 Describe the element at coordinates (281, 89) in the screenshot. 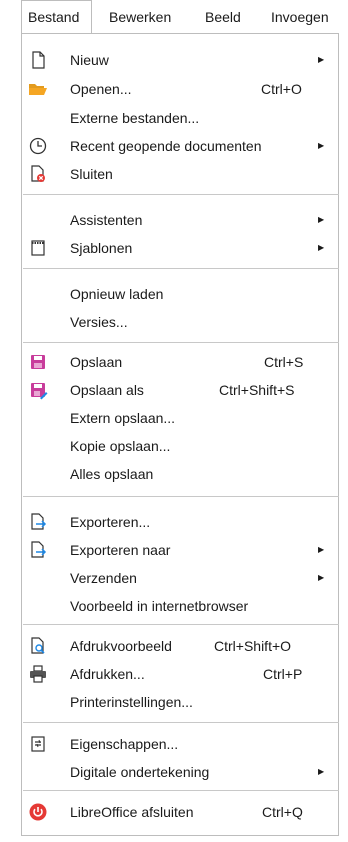

I see `shortcut-label: Ctrl+O` at that location.